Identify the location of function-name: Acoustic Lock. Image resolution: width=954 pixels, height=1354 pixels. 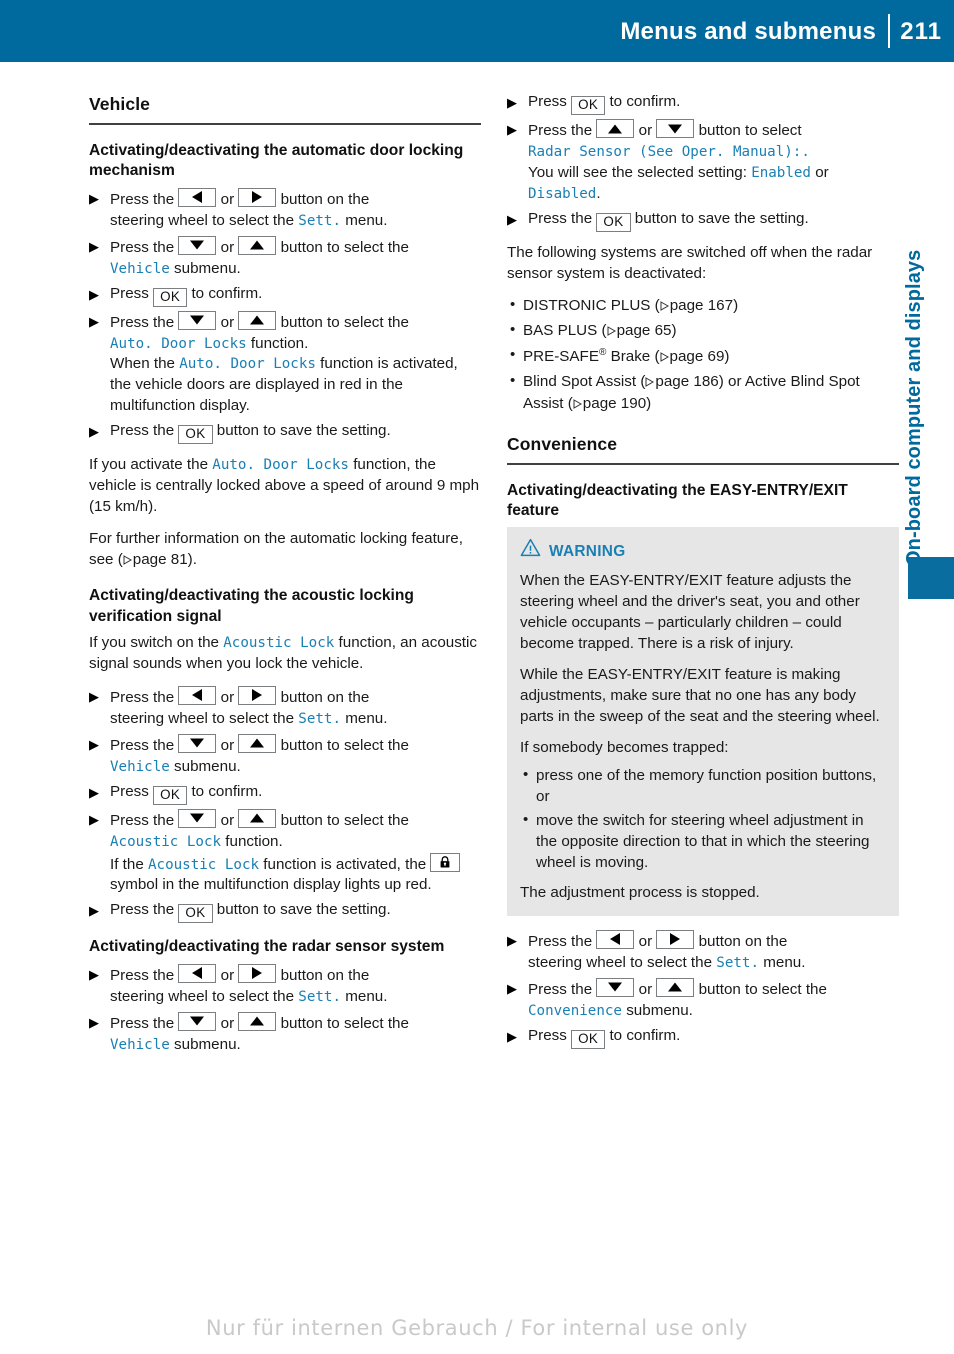
(279, 642).